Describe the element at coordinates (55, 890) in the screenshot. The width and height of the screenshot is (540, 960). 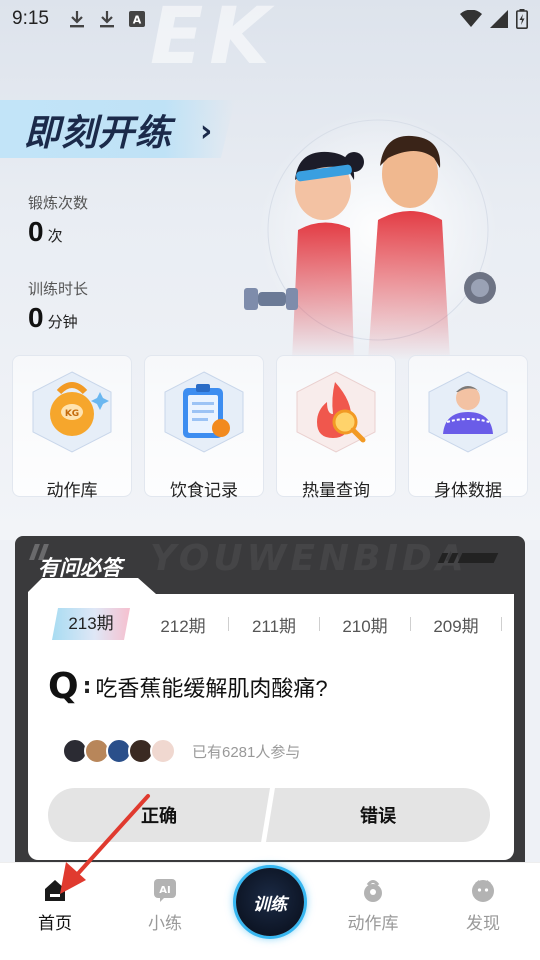
I see `home-icon` at that location.